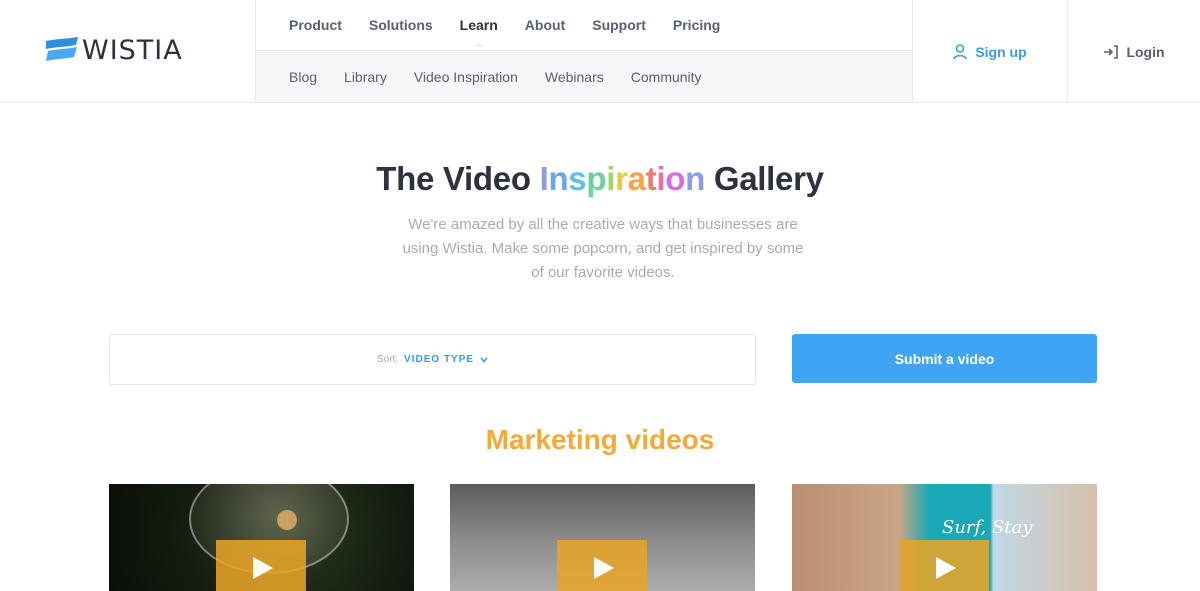 The image size is (1200, 591). I want to click on title-letter: a, so click(636, 178).